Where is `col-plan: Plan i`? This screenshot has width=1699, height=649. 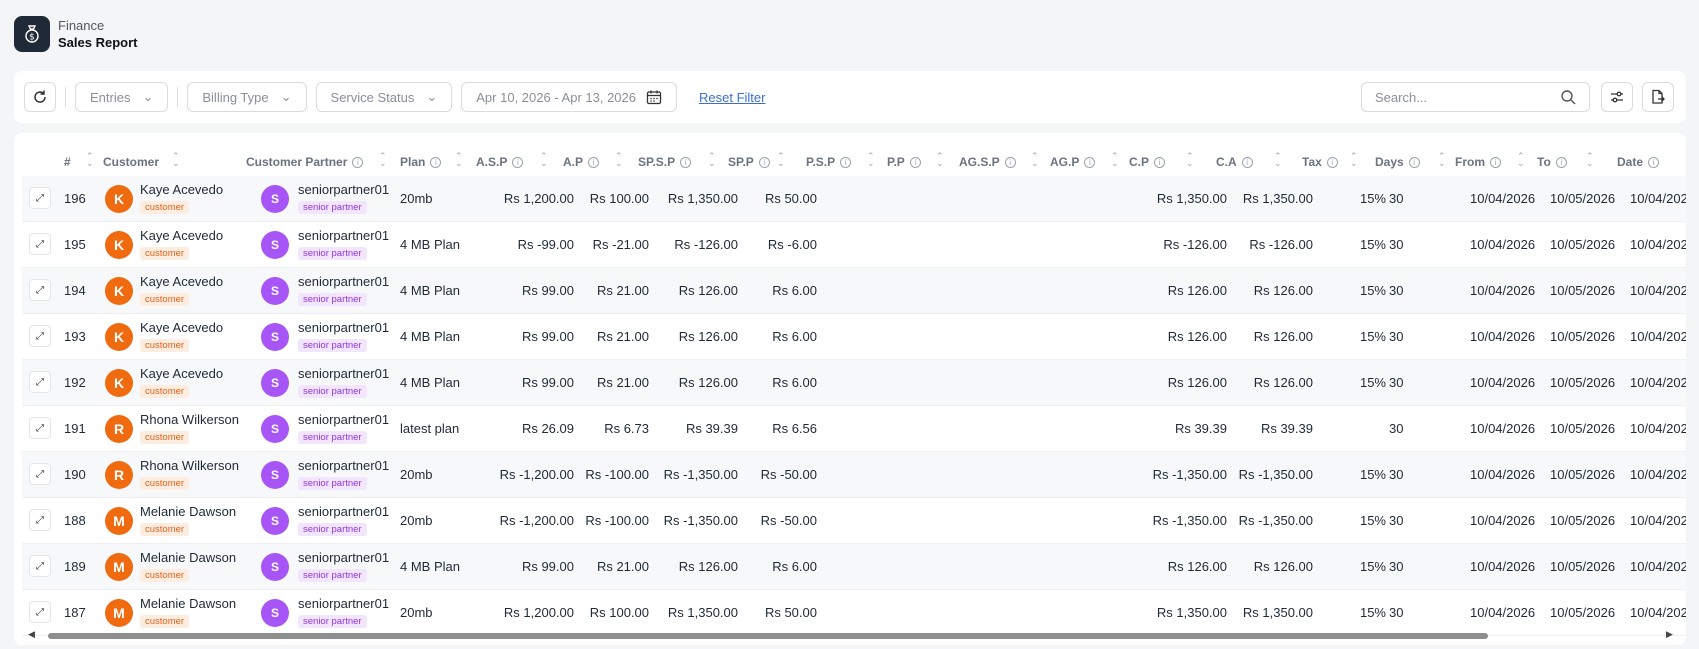 col-plan: Plan i is located at coordinates (421, 162).